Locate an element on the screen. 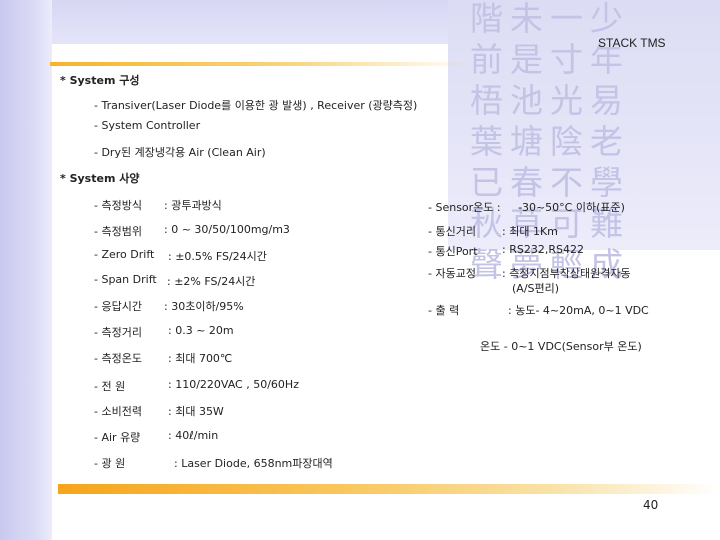  spec-value: : Laser Diode, 658nm파장대역 is located at coordinates (253, 463).